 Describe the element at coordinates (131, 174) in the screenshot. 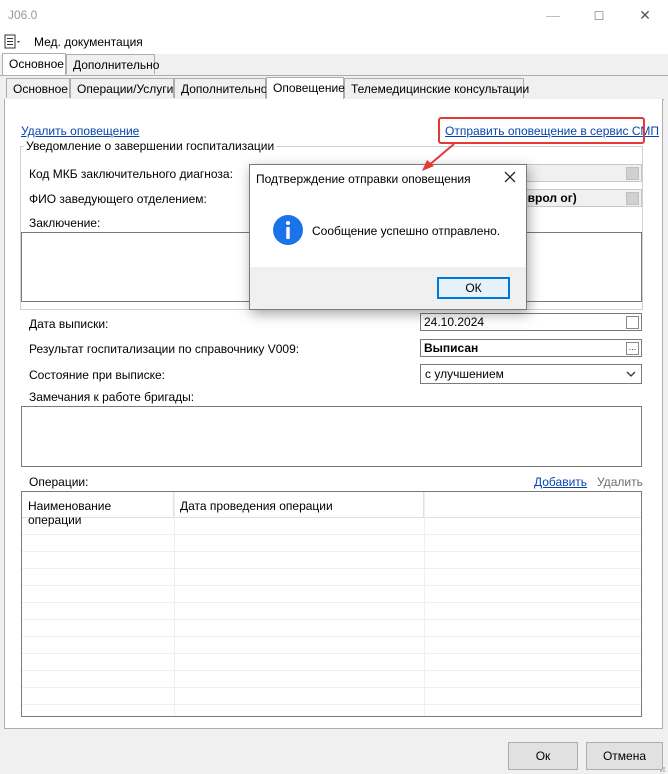

I see `mkb-label: Код МКБ заключительного диагноза:` at that location.